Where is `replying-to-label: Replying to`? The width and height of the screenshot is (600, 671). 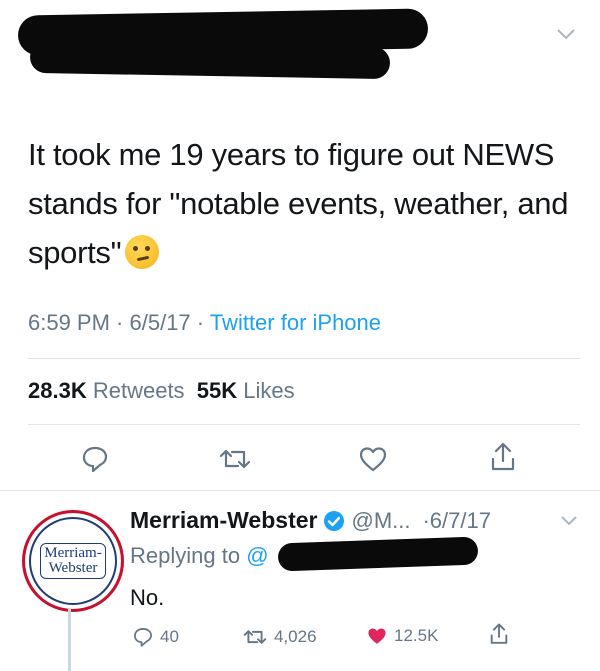 replying-to-label: Replying to is located at coordinates (185, 555).